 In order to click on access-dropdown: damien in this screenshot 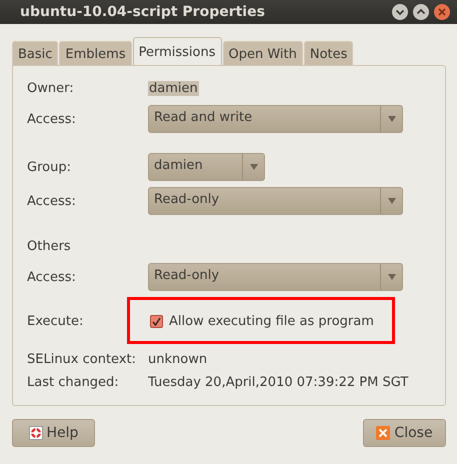, I will do `click(206, 167)`.